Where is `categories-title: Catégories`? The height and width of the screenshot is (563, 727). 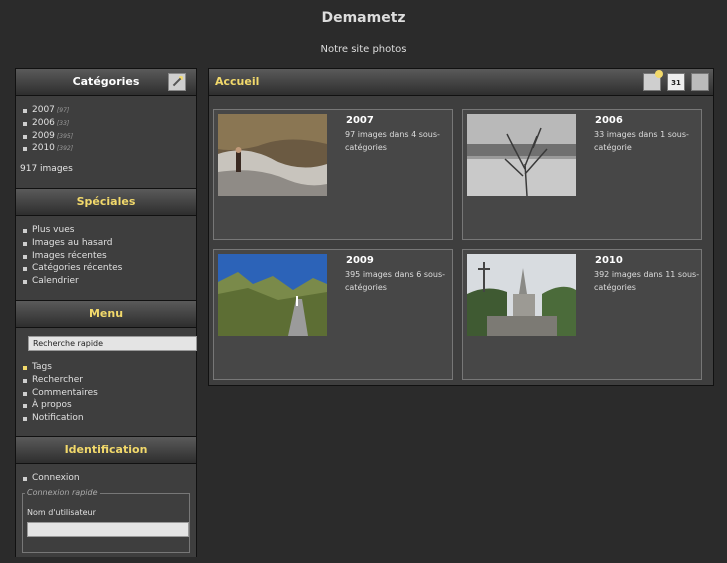 categories-title: Catégories is located at coordinates (106, 81).